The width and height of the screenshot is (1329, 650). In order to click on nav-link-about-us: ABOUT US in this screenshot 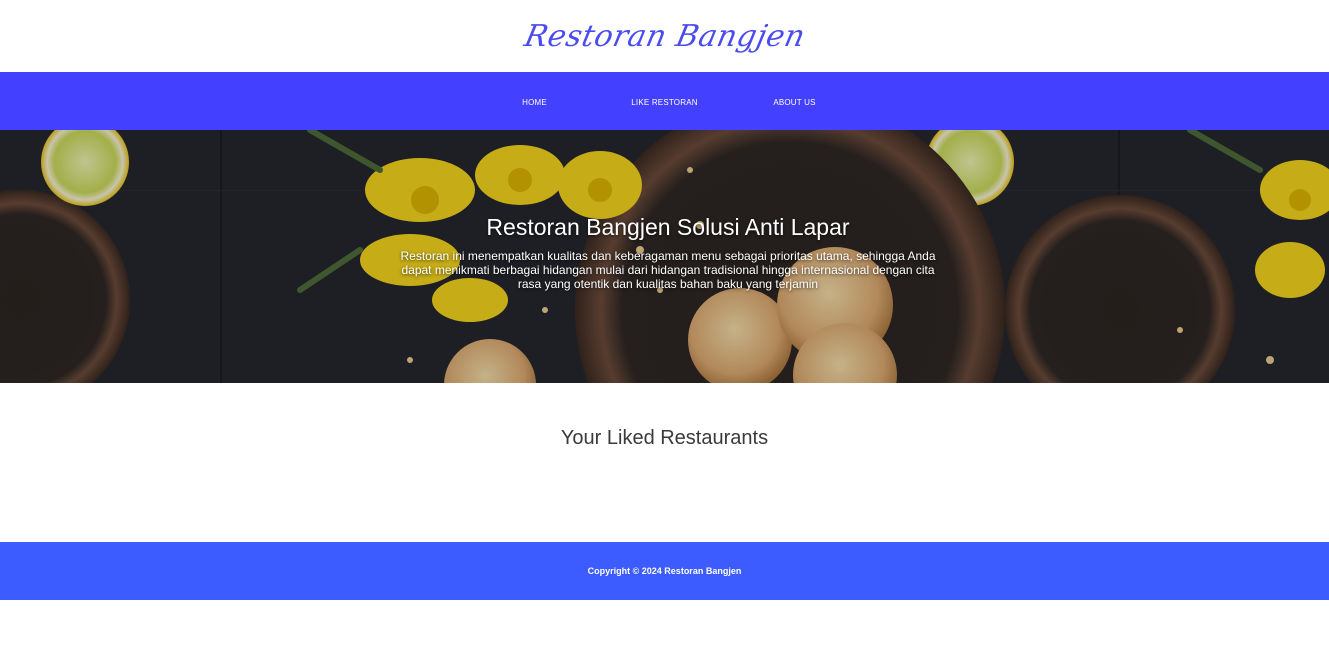, I will do `click(794, 102)`.